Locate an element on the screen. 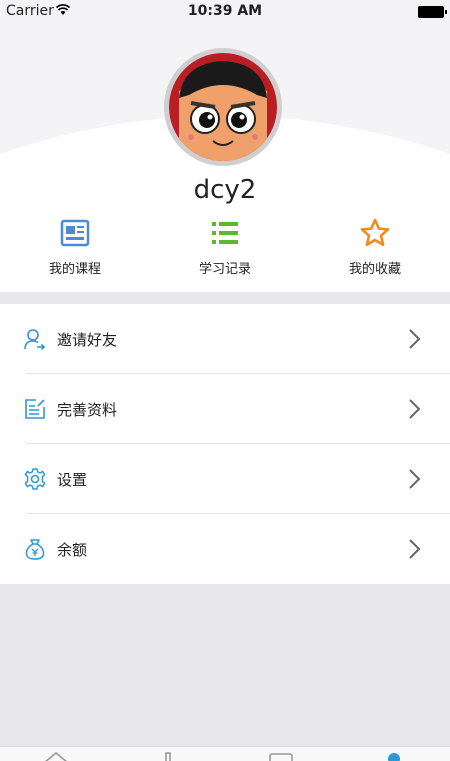 Image resolution: width=450 pixels, height=761 pixels. profile-tab-icon is located at coordinates (394, 755).